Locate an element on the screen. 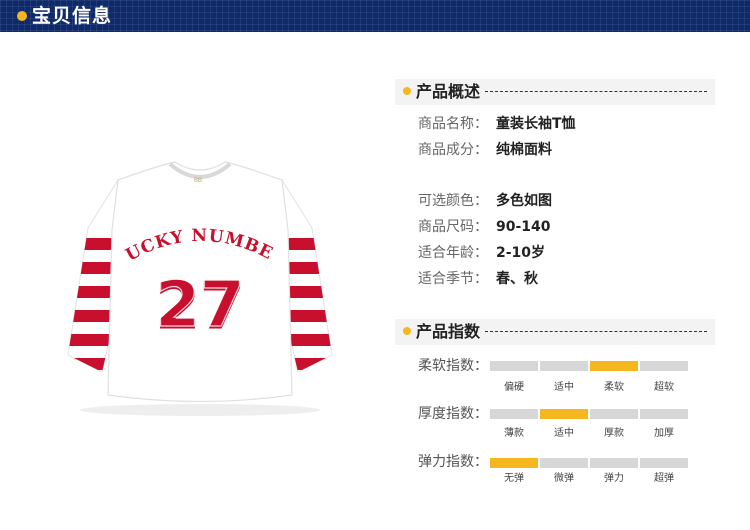 The height and width of the screenshot is (530, 750). elasticity-option: 微弹 is located at coordinates (564, 478).